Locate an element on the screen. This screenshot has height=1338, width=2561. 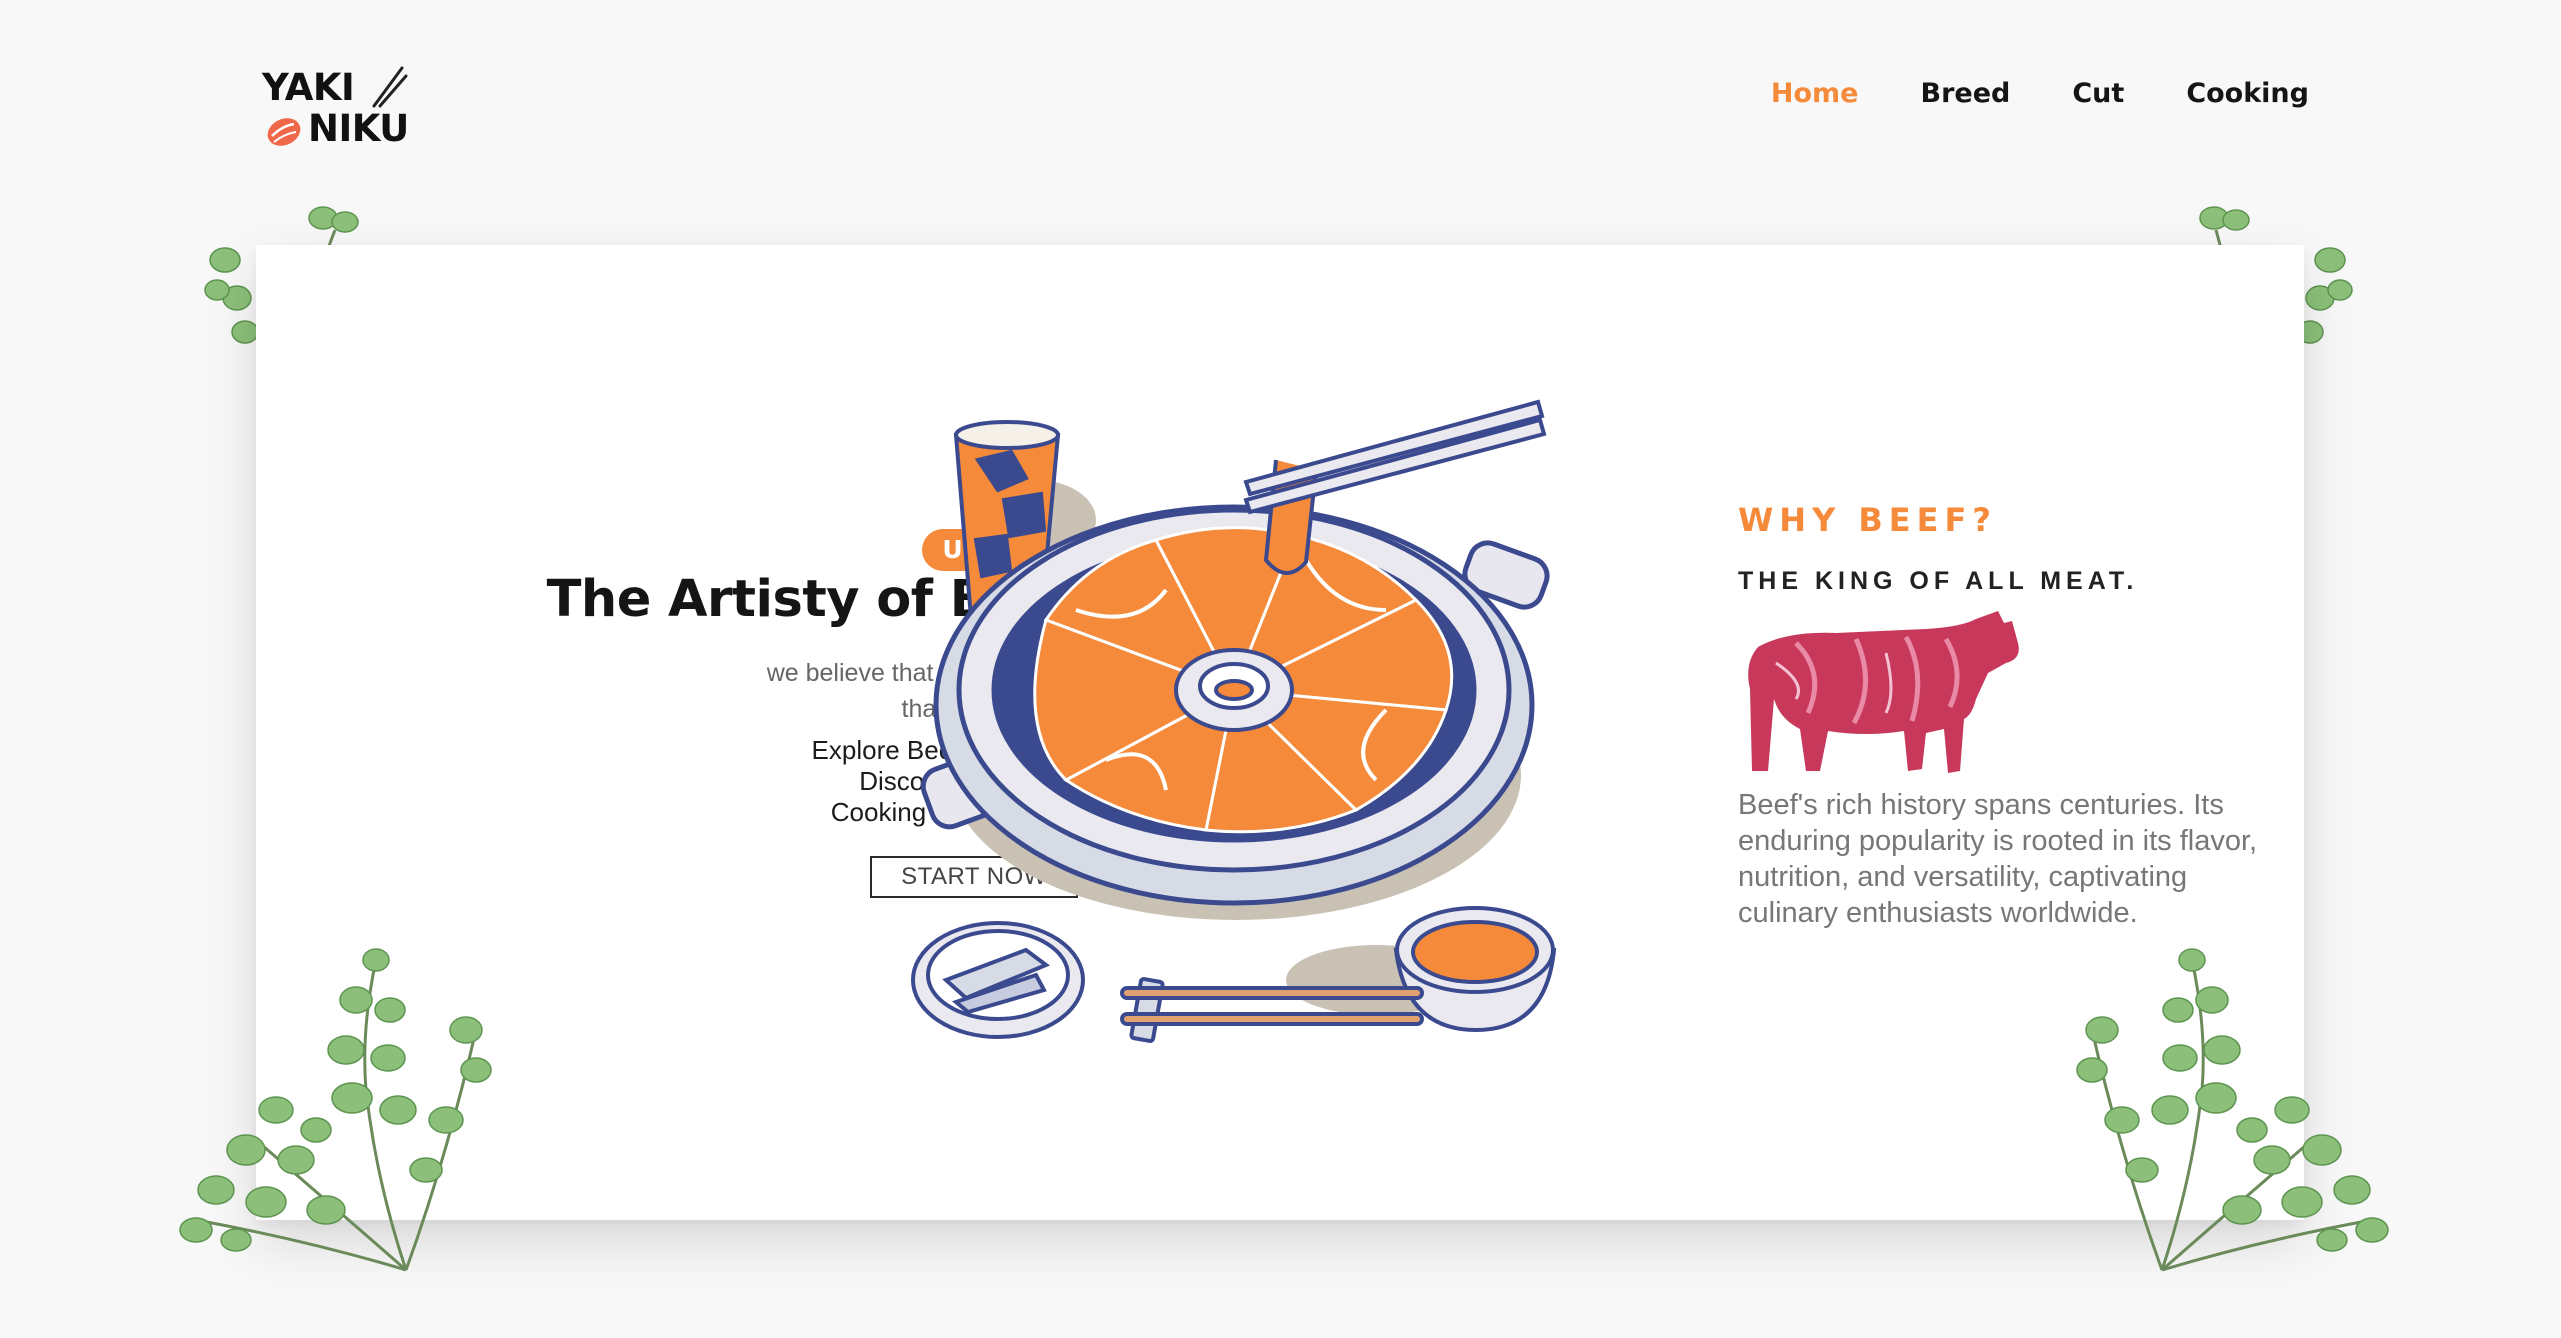
dipping-bowl is located at coordinates (1475, 969).